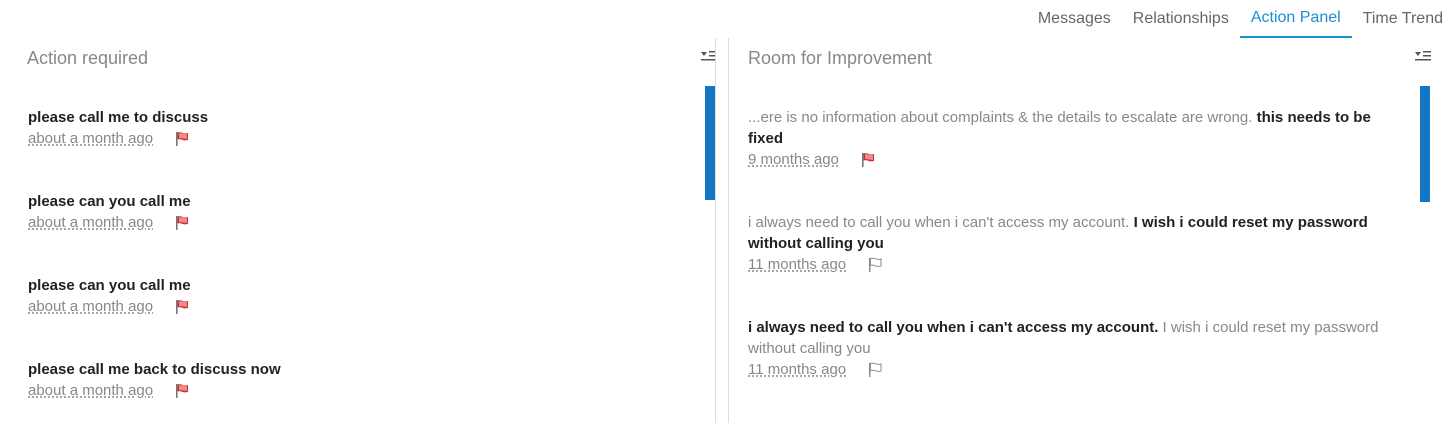  What do you see at coordinates (1295, 19) in the screenshot?
I see `tab-action-panel: Action Panel` at bounding box center [1295, 19].